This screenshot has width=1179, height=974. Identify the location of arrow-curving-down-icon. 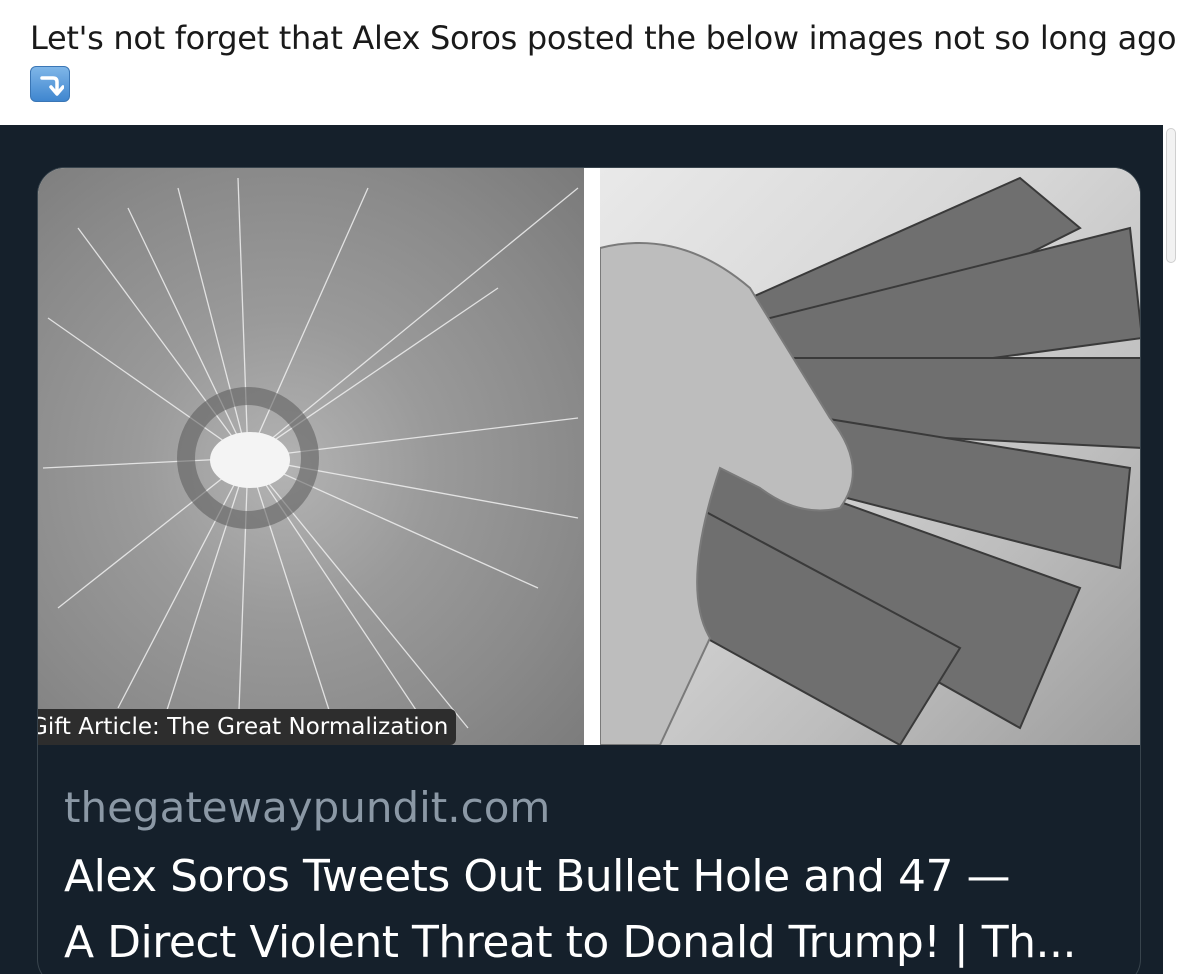
(50, 84).